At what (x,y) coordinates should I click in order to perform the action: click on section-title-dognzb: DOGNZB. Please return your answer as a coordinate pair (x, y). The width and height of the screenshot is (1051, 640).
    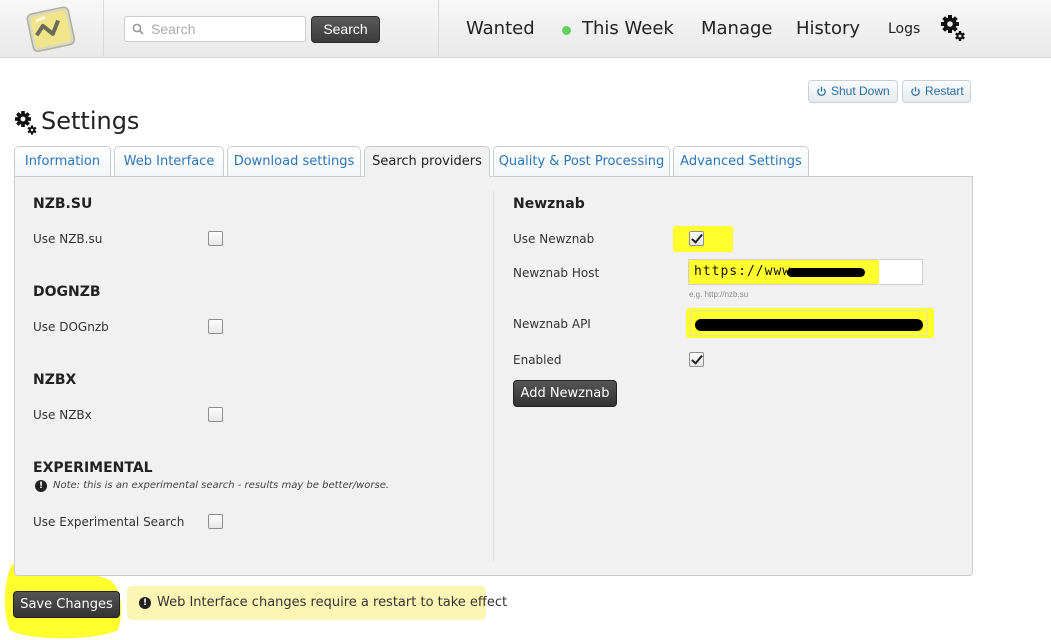
    Looking at the image, I should click on (67, 292).